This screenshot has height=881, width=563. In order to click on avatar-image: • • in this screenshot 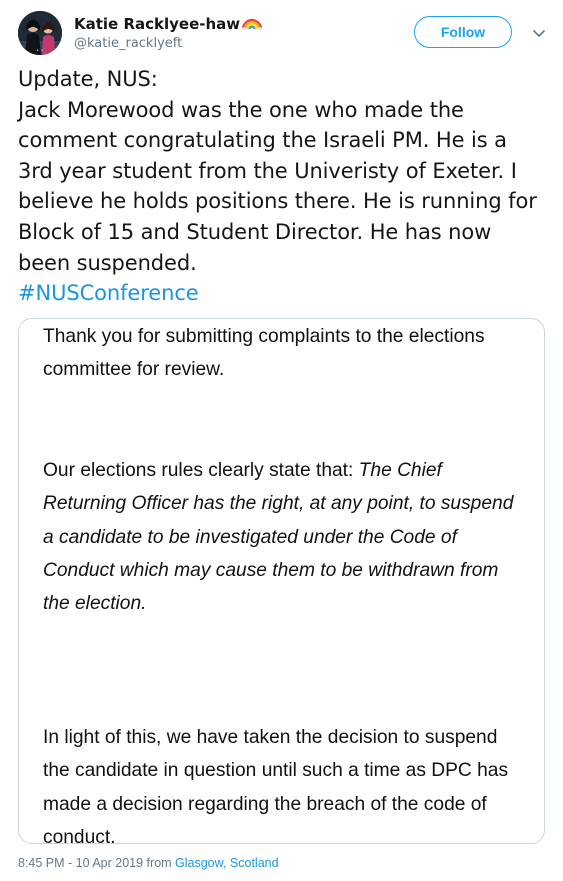, I will do `click(40, 33)`.